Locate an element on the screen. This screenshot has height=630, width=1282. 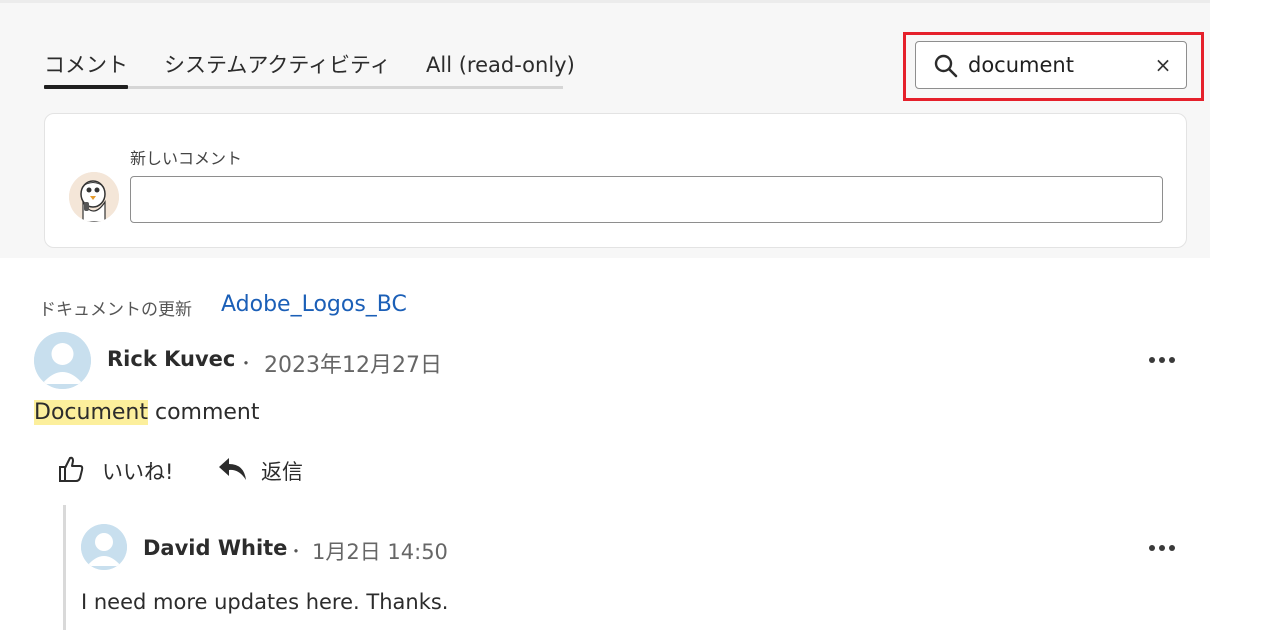
reply-author-avatar is located at coordinates (104, 547).